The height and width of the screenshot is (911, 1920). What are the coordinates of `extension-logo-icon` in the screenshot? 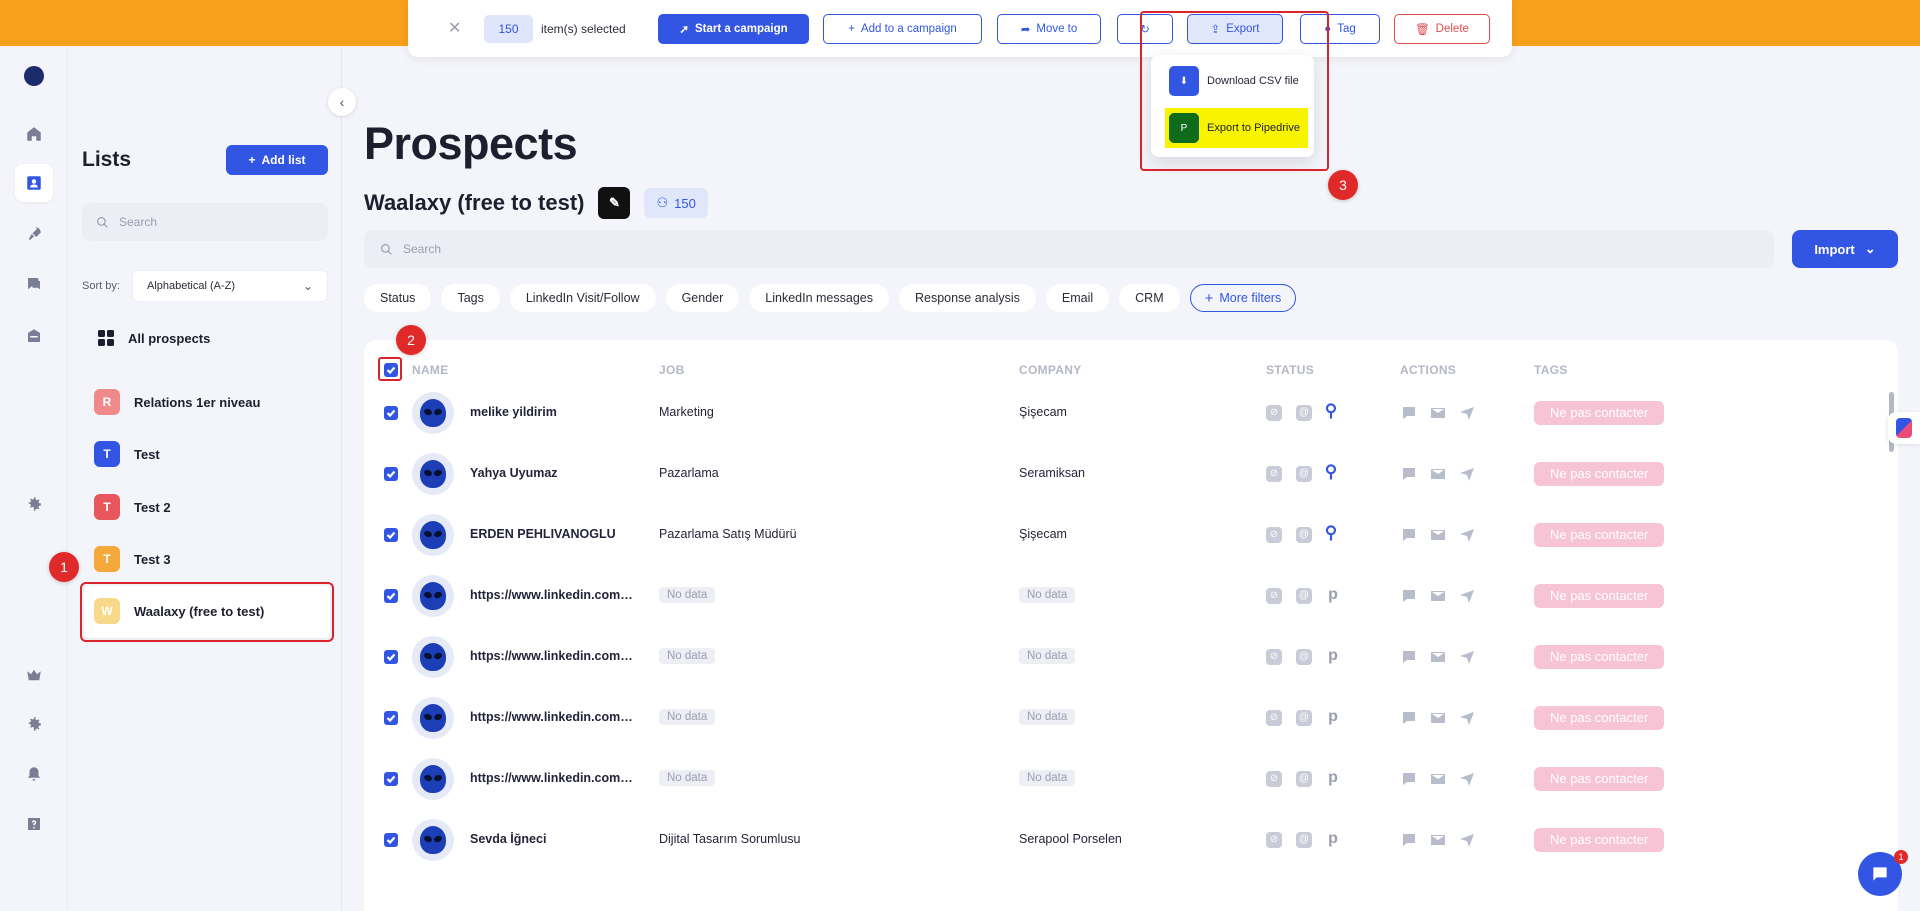 It's located at (1904, 428).